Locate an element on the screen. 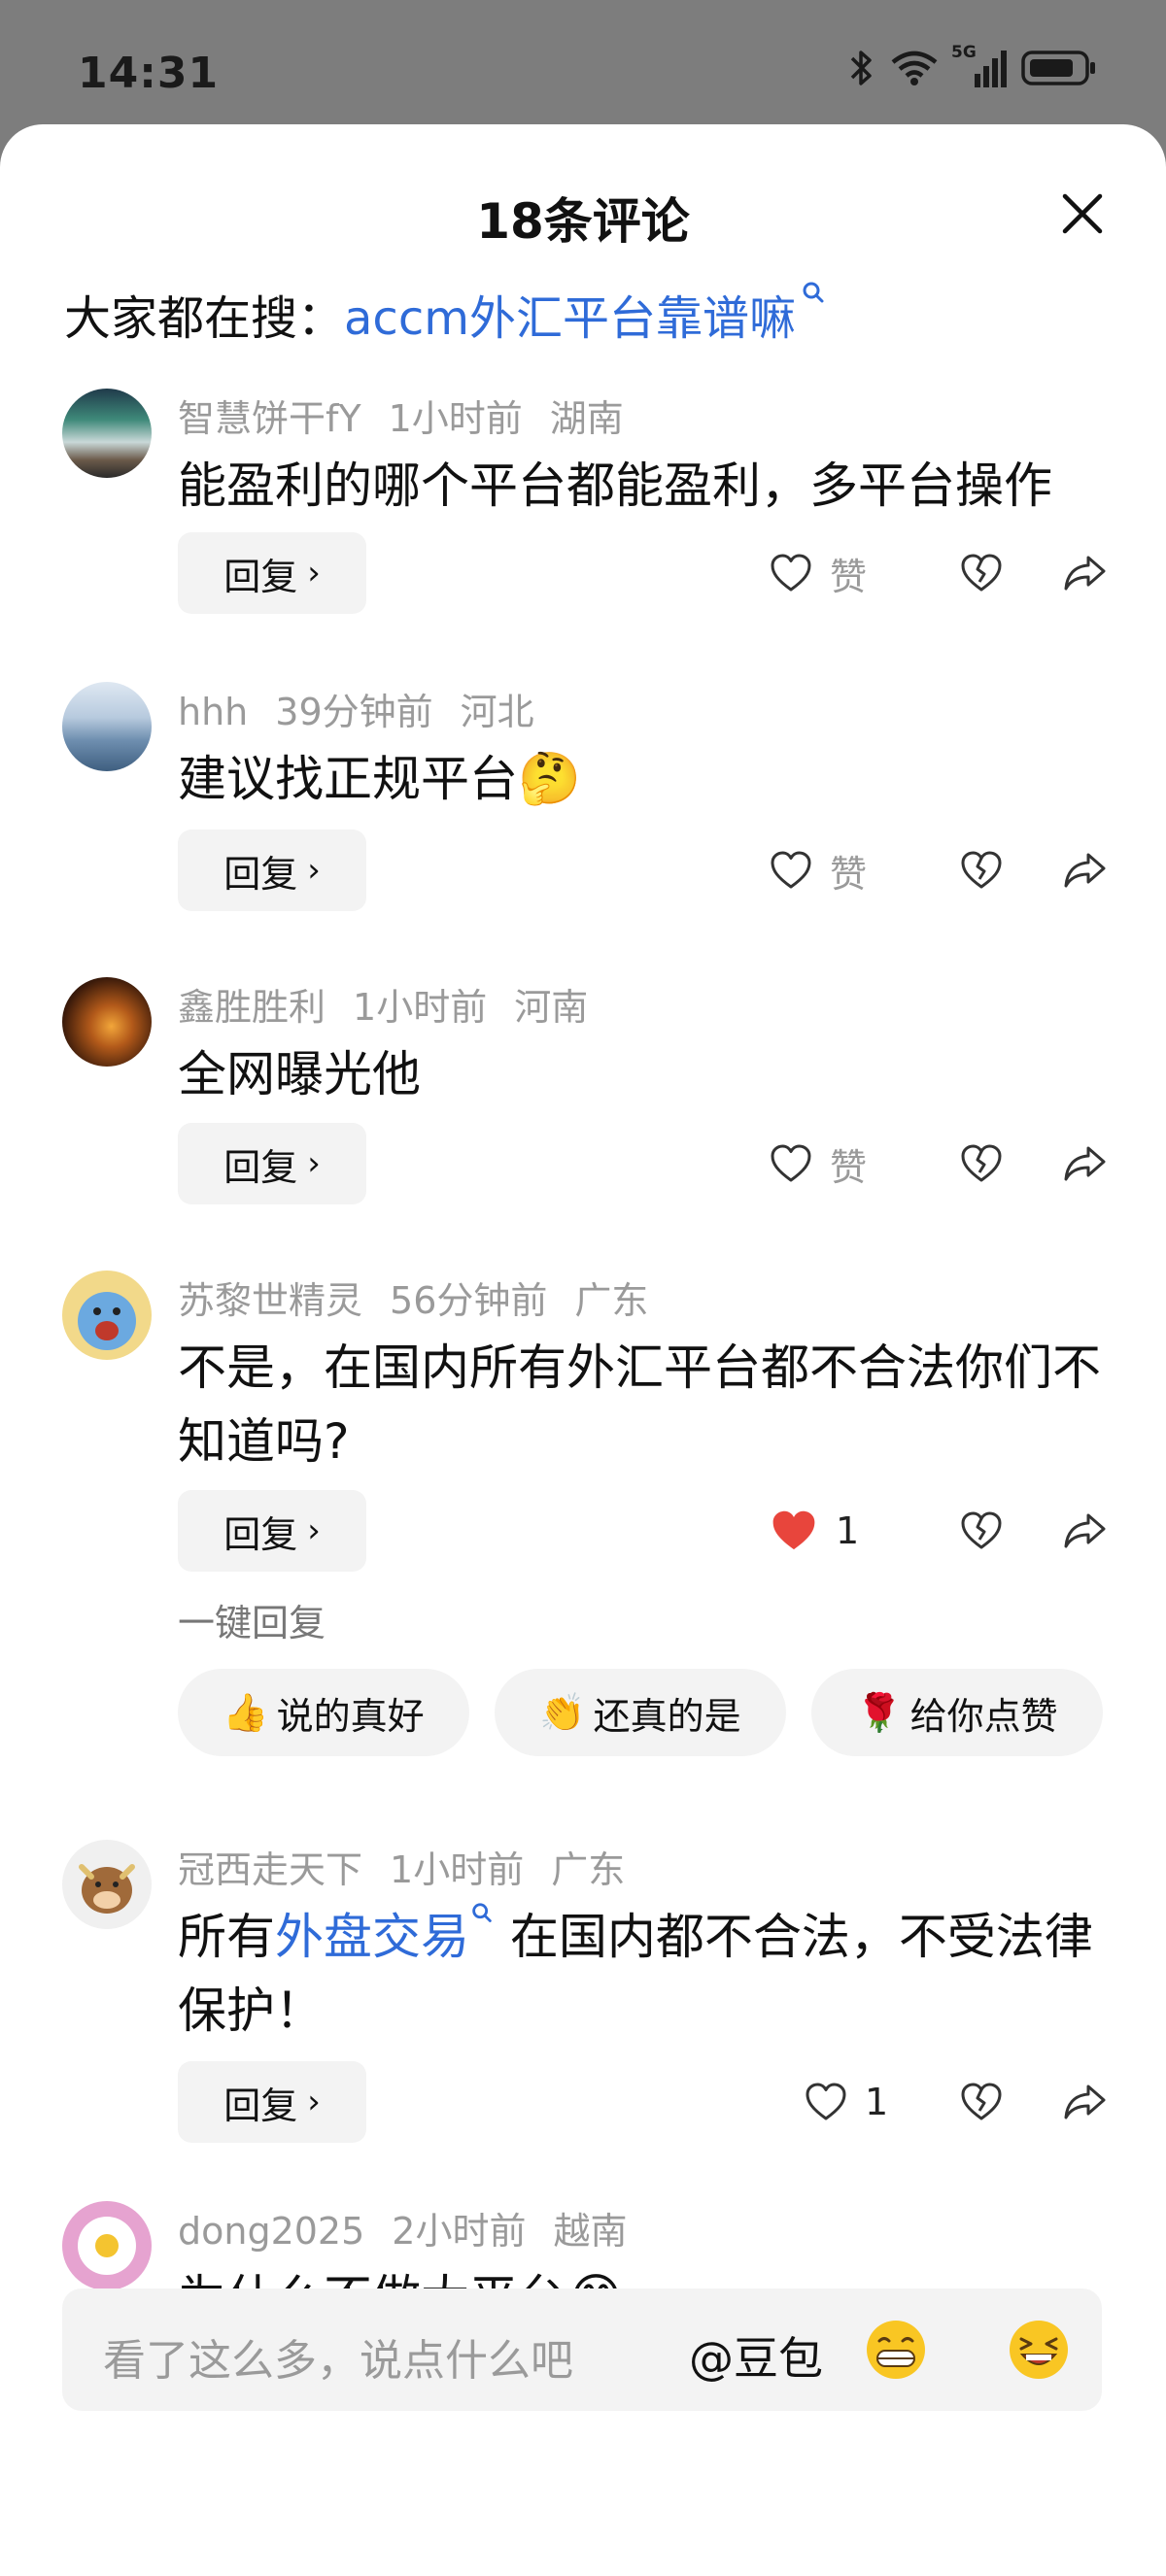 This screenshot has width=1166, height=2576. grin-emoji-icon is located at coordinates (896, 2350).